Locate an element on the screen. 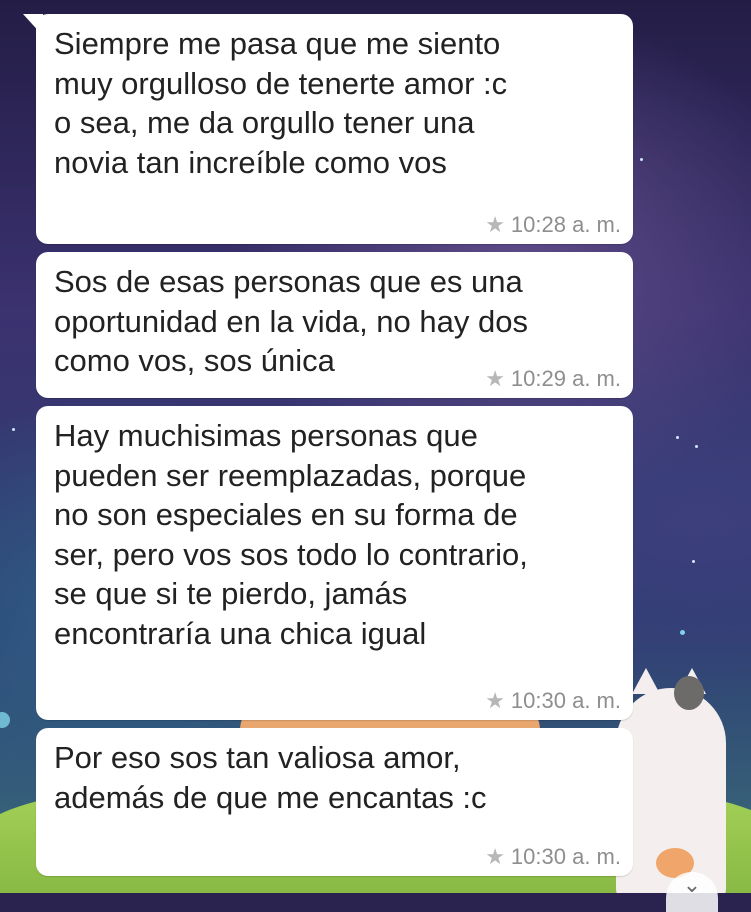 The image size is (751, 912). message-meta: ★ 10:28 a. m. is located at coordinates (553, 225).